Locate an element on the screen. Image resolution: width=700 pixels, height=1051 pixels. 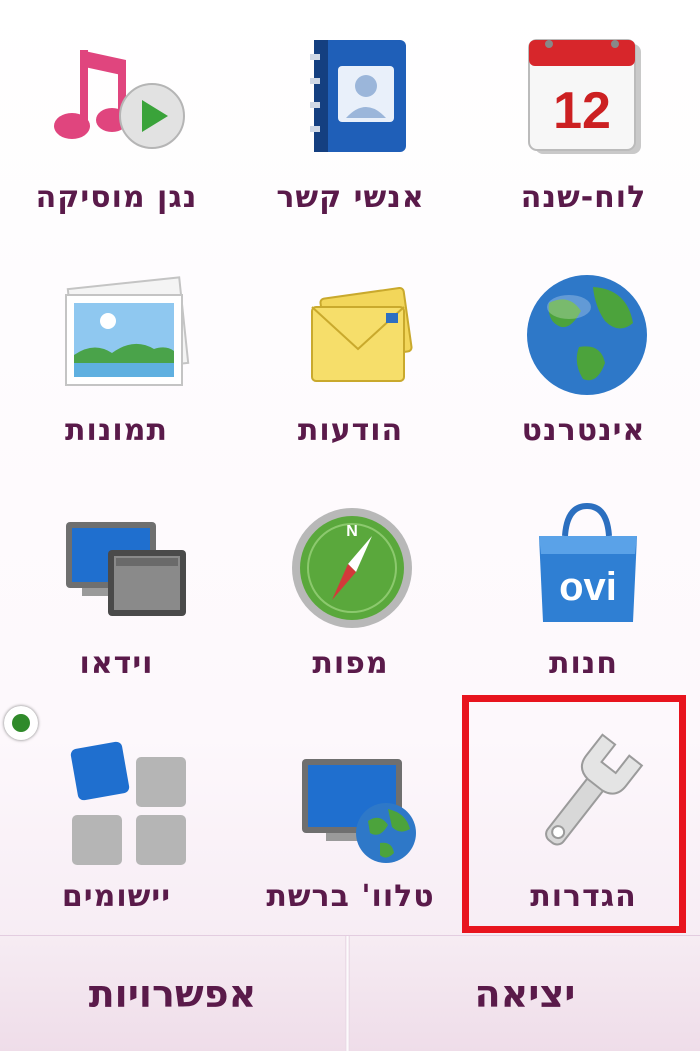
menu-item-label: חנות is located at coordinates (583, 663).